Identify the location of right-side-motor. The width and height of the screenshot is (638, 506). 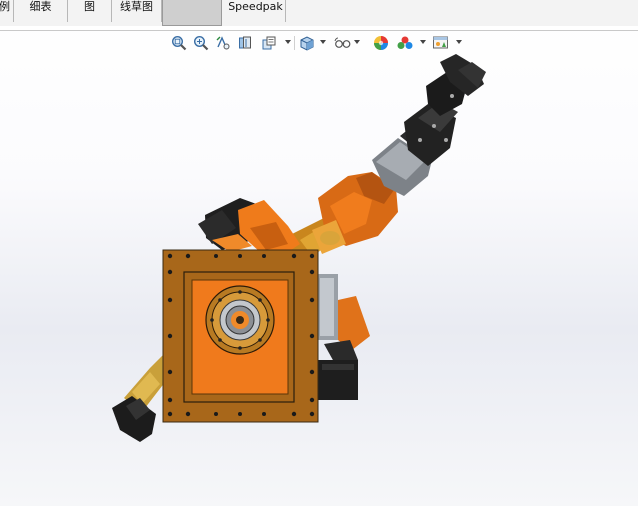
(343, 337).